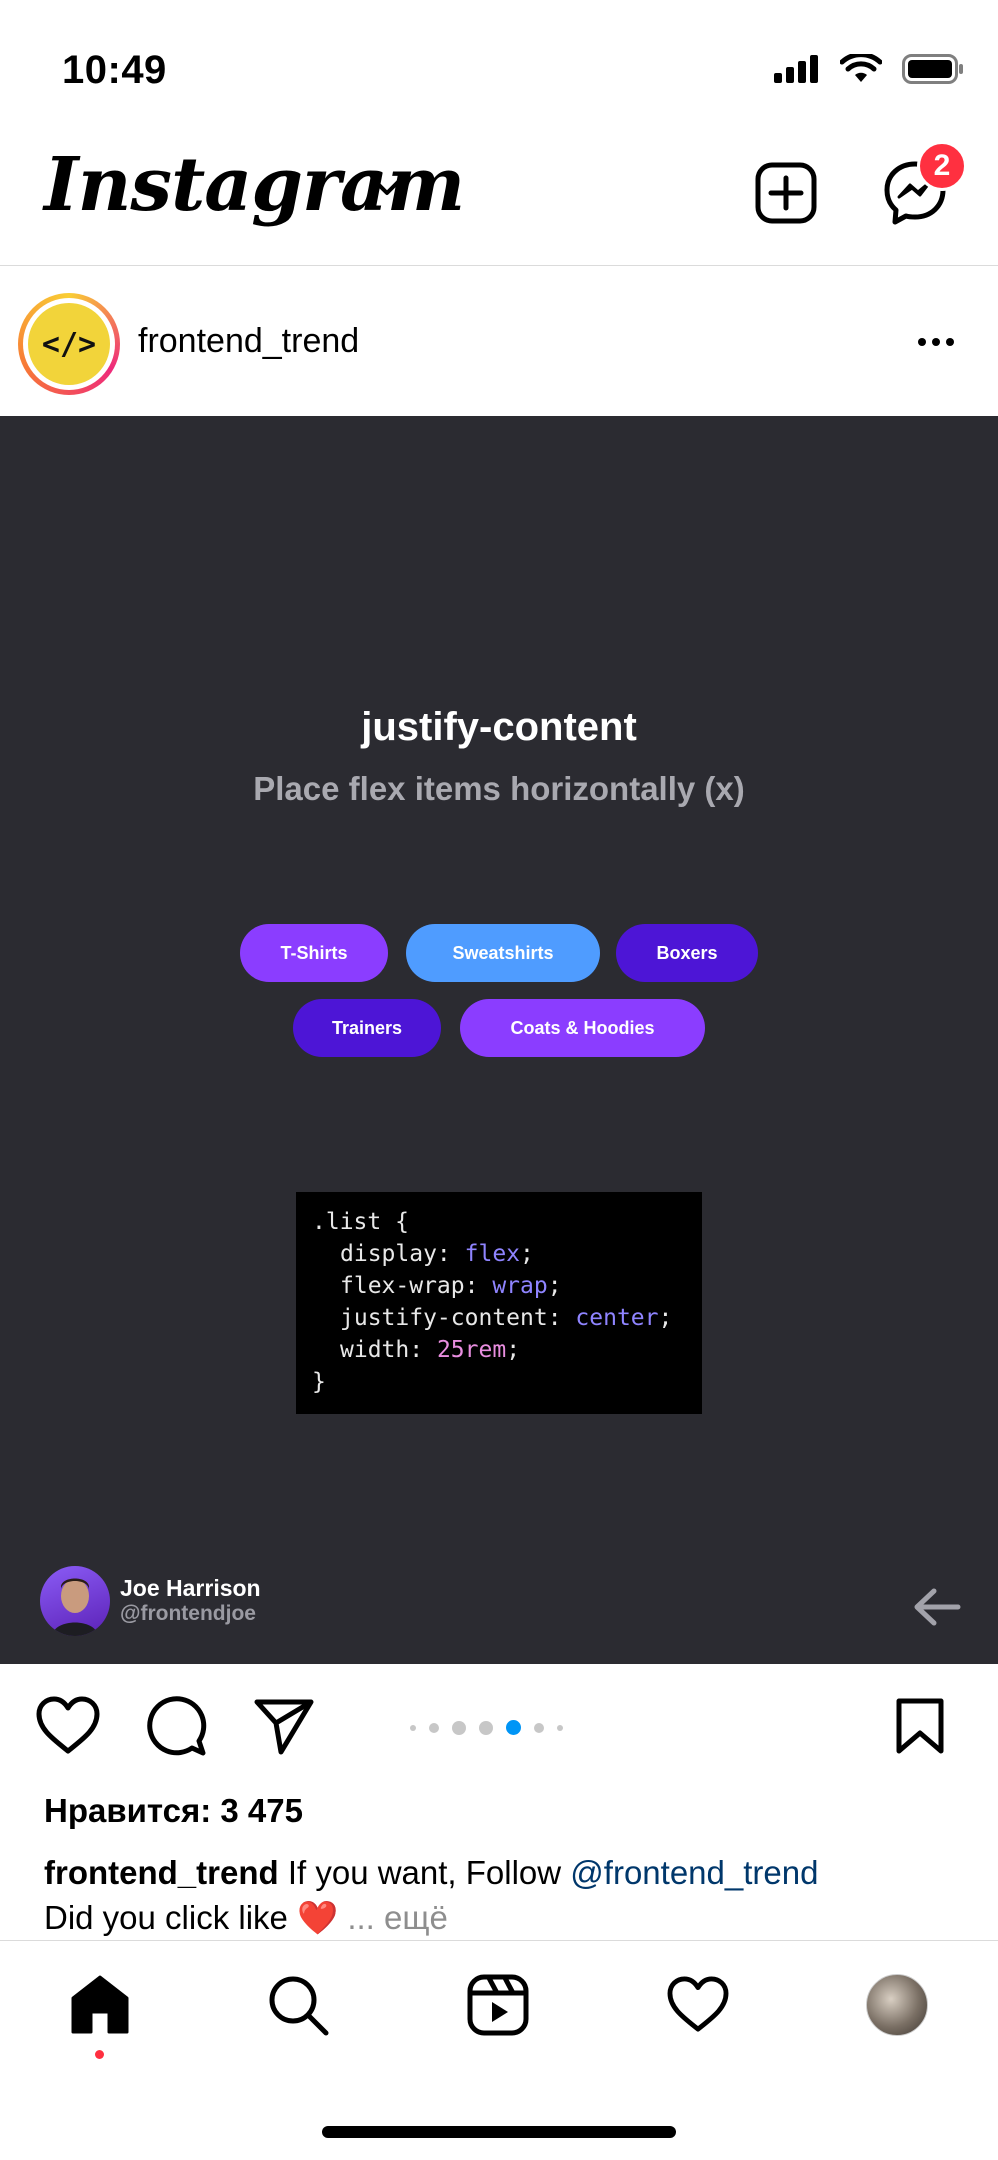 This screenshot has height=2160, width=998. Describe the element at coordinates (932, 69) in the screenshot. I see `battery-icon` at that location.